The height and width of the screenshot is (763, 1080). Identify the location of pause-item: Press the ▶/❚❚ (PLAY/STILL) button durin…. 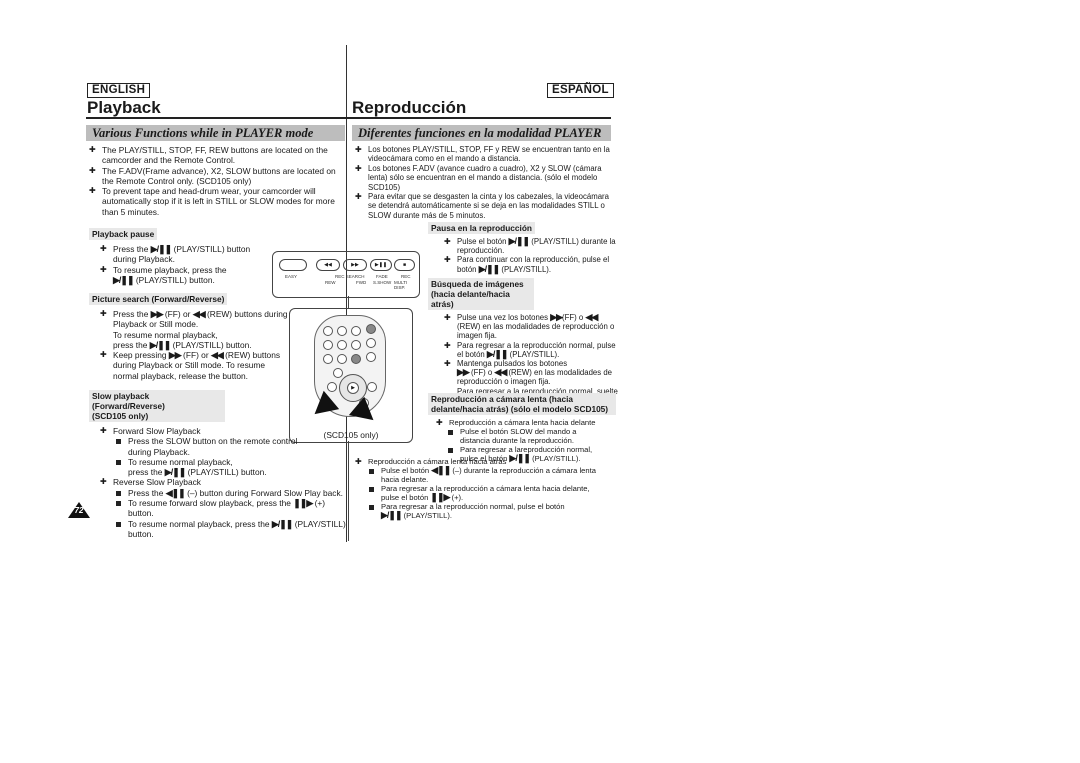
(182, 254).